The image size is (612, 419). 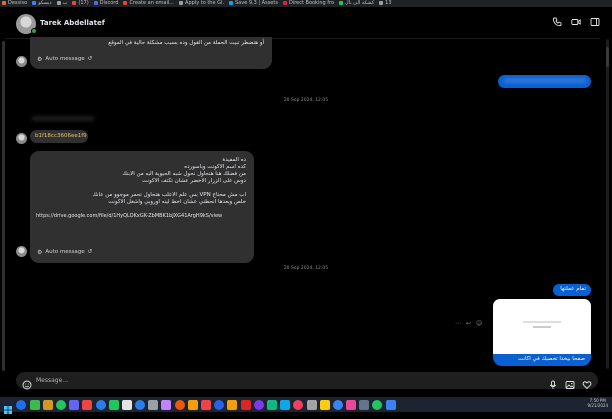 I want to click on browser-tab: كشكة الى نال, so click(x=357, y=3).